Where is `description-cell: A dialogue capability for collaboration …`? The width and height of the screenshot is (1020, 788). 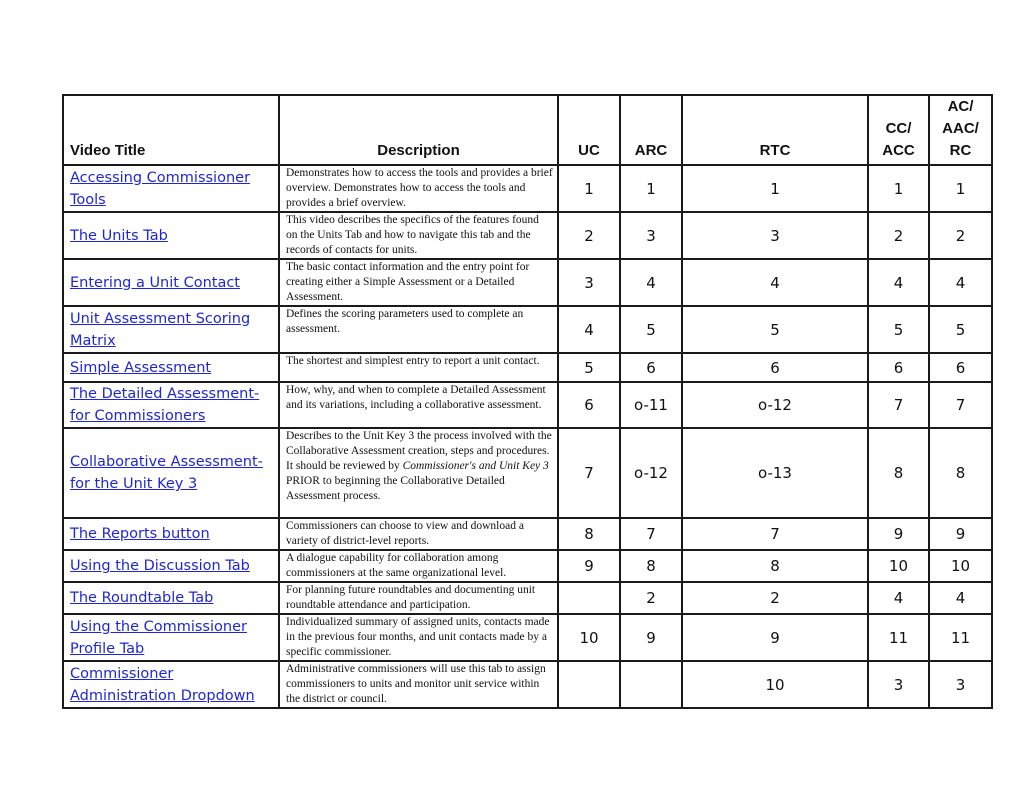
description-cell: A dialogue capability for collaboration … is located at coordinates (418, 566).